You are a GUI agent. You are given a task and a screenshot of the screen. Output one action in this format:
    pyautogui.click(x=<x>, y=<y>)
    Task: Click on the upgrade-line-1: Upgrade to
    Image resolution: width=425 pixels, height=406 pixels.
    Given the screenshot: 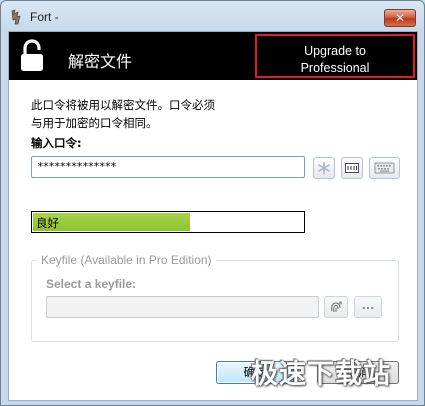 What is the action you would take?
    pyautogui.click(x=335, y=51)
    